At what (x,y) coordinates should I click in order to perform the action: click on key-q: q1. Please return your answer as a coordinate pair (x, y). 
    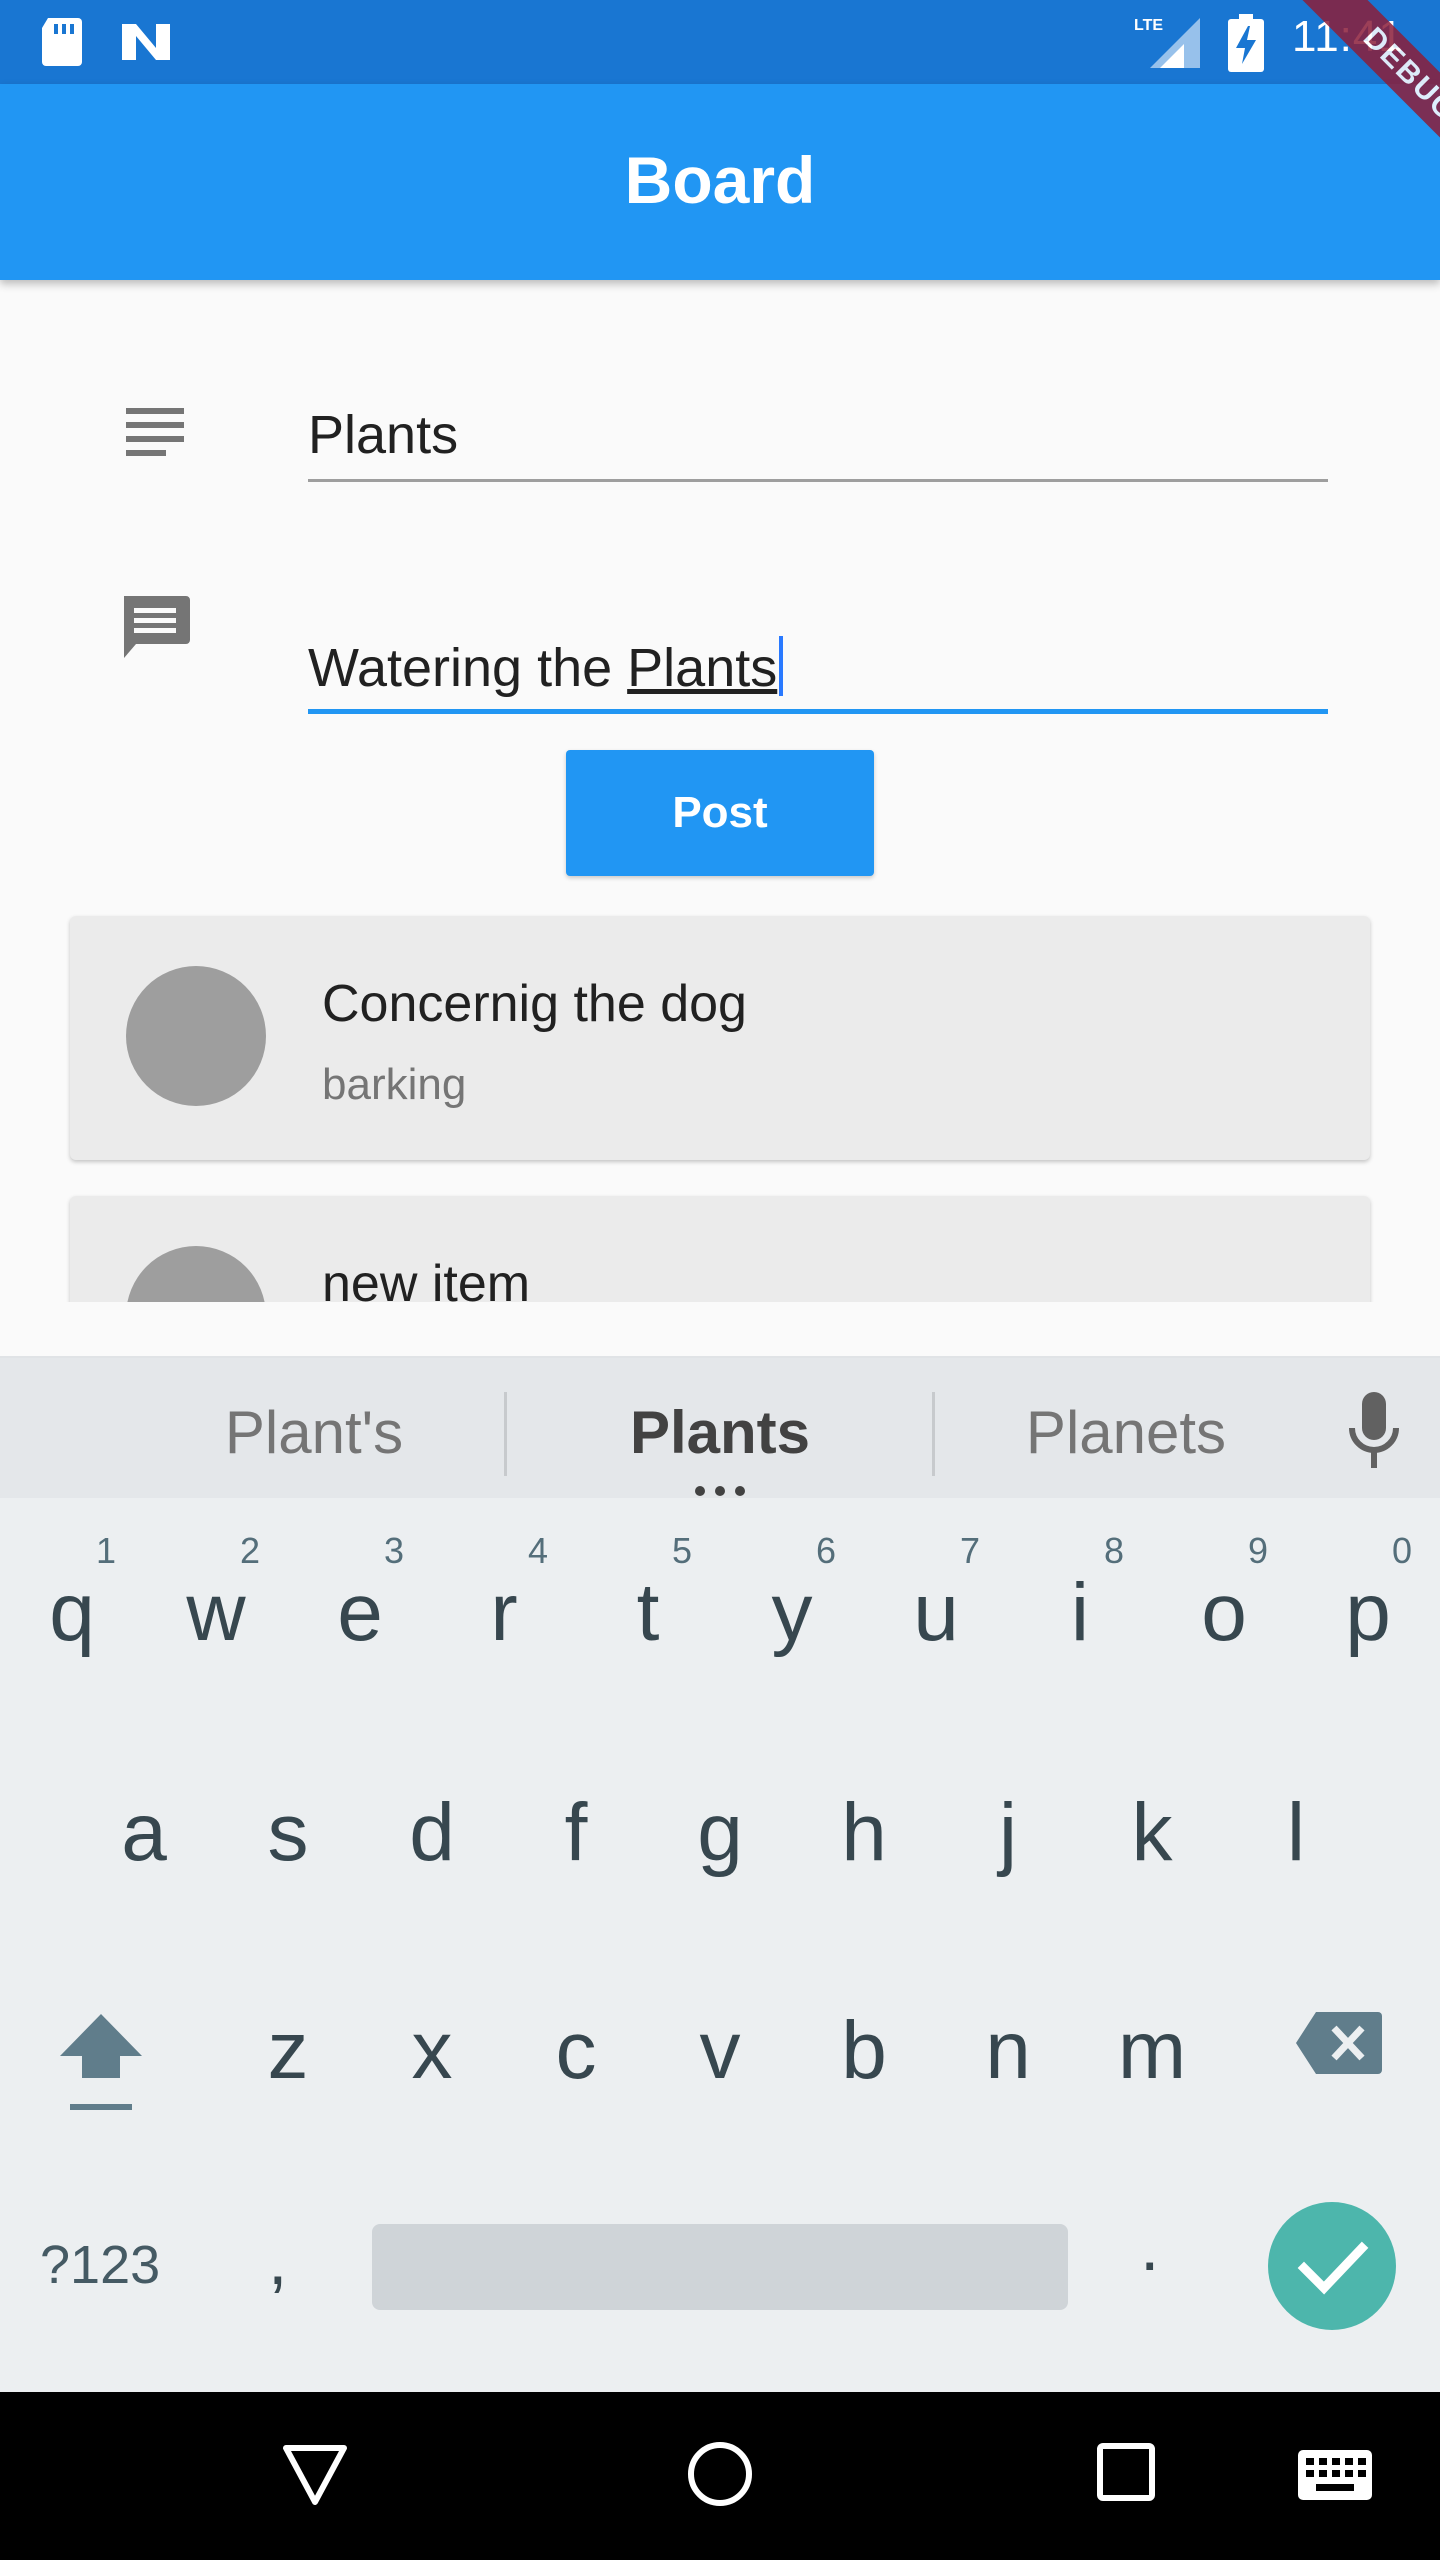
    Looking at the image, I should click on (72, 1608).